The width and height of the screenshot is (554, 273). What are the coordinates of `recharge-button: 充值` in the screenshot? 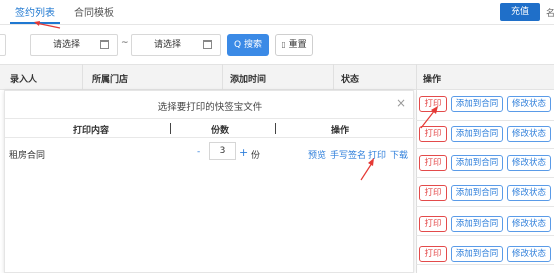 It's located at (520, 12).